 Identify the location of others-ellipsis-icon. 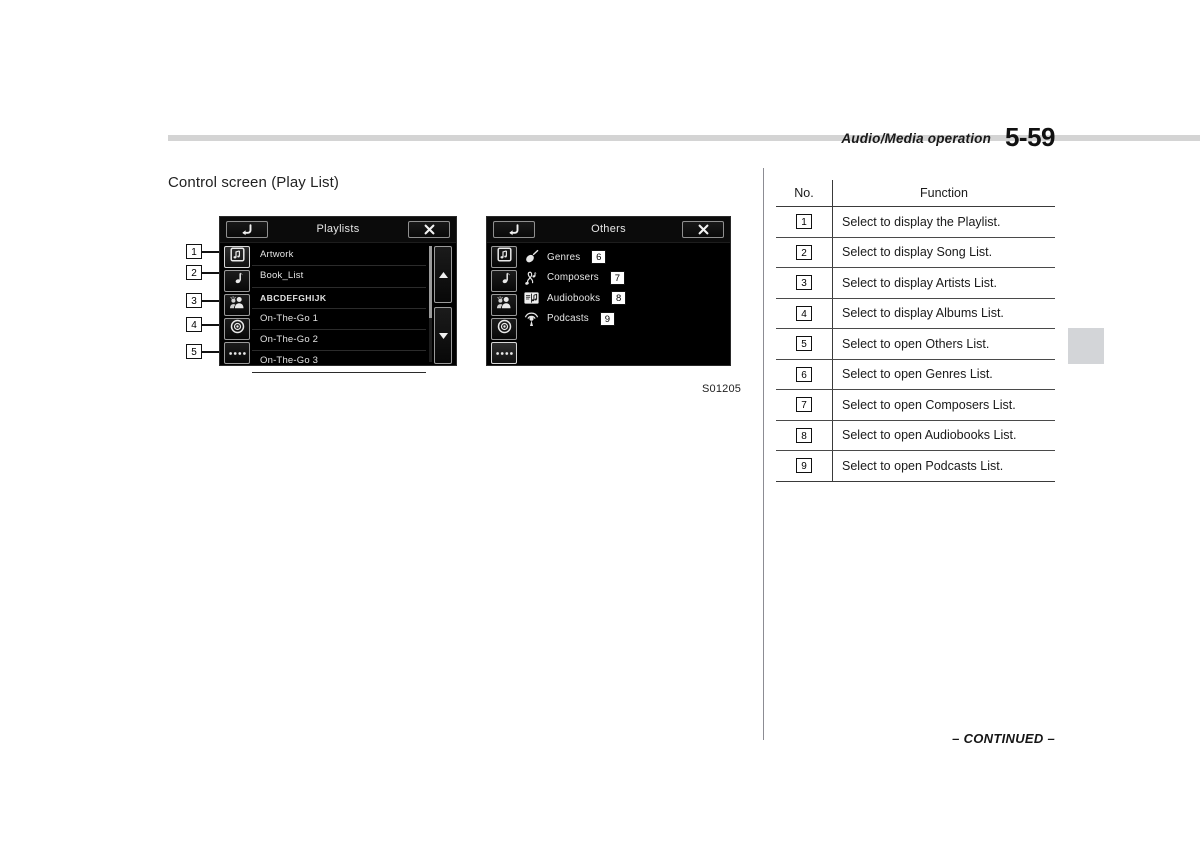
(237, 353).